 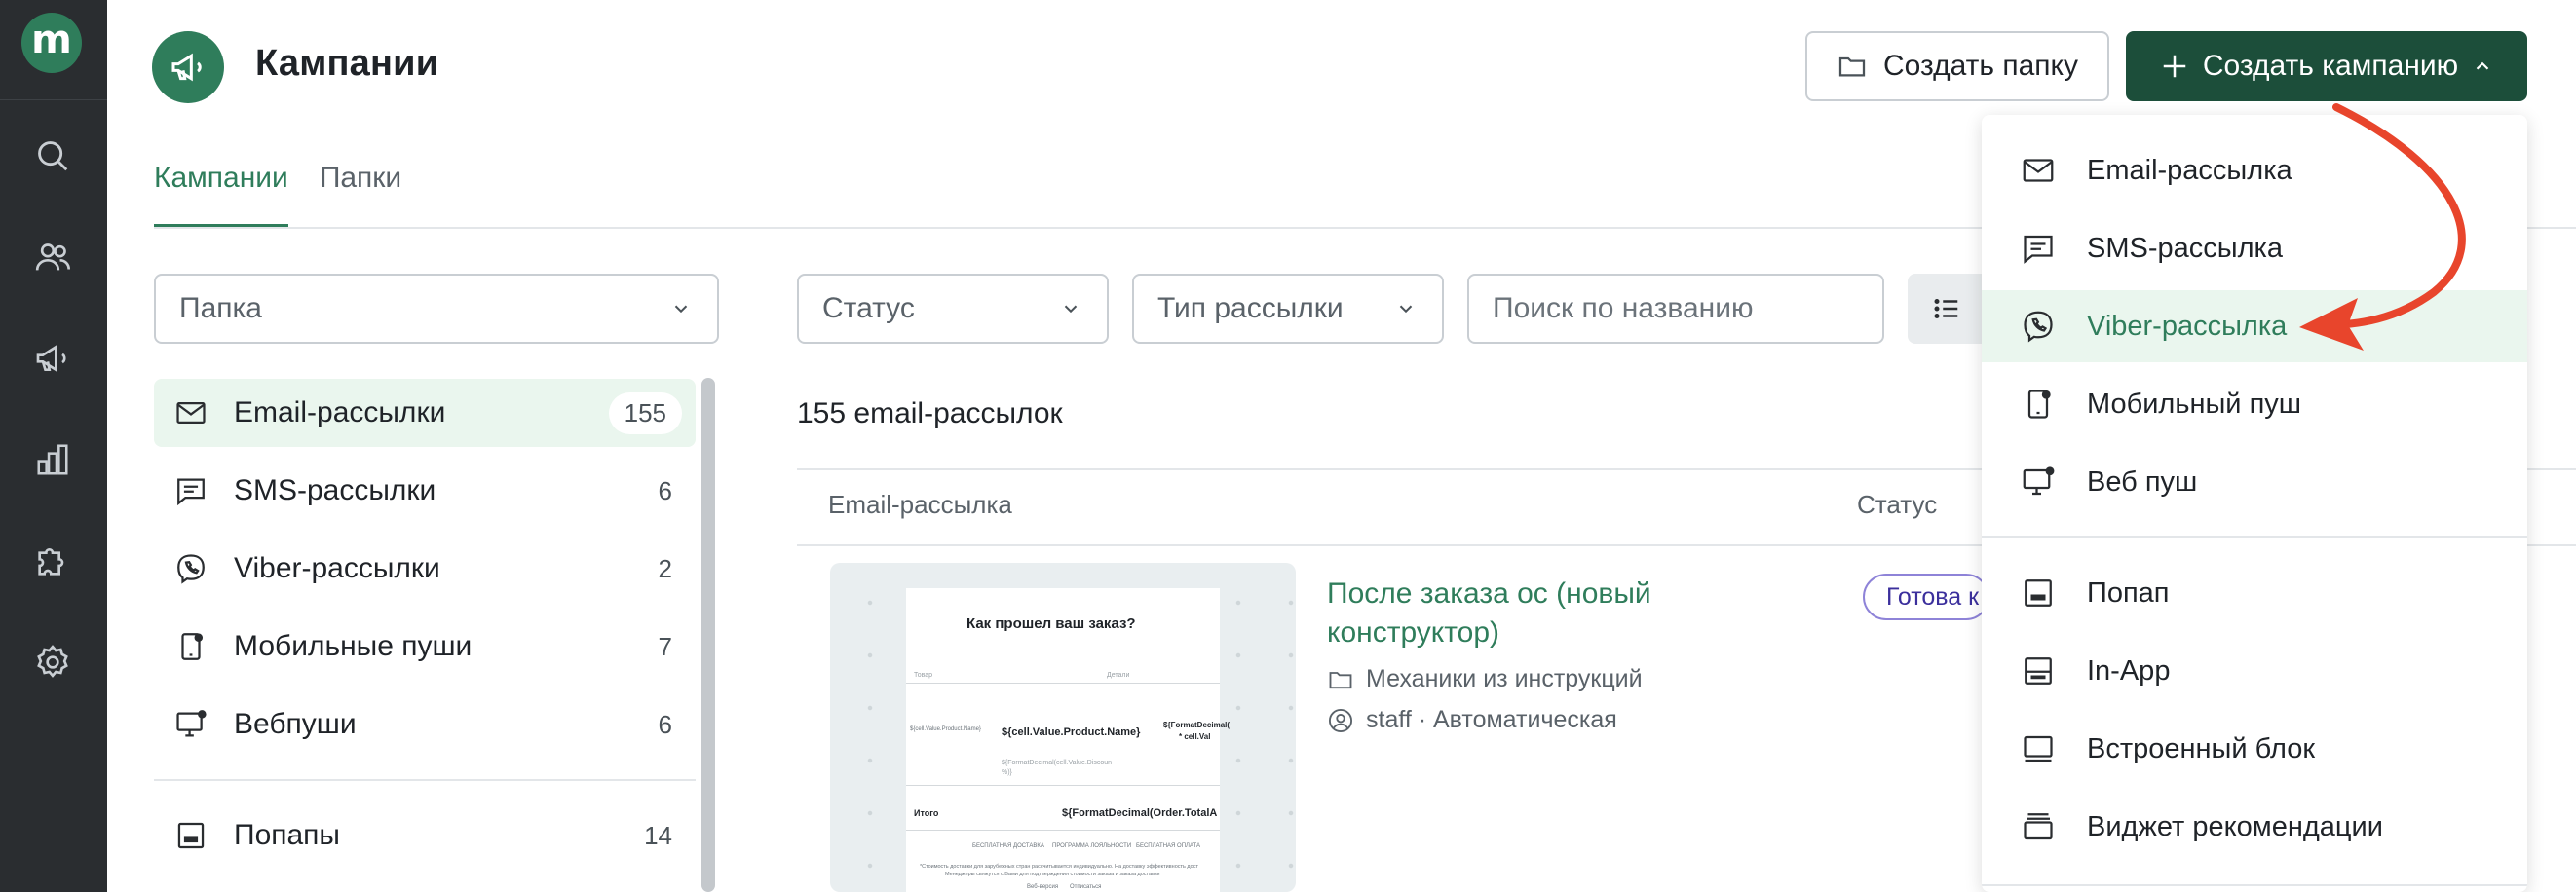 I want to click on list-view-toggle, so click(x=1947, y=309).